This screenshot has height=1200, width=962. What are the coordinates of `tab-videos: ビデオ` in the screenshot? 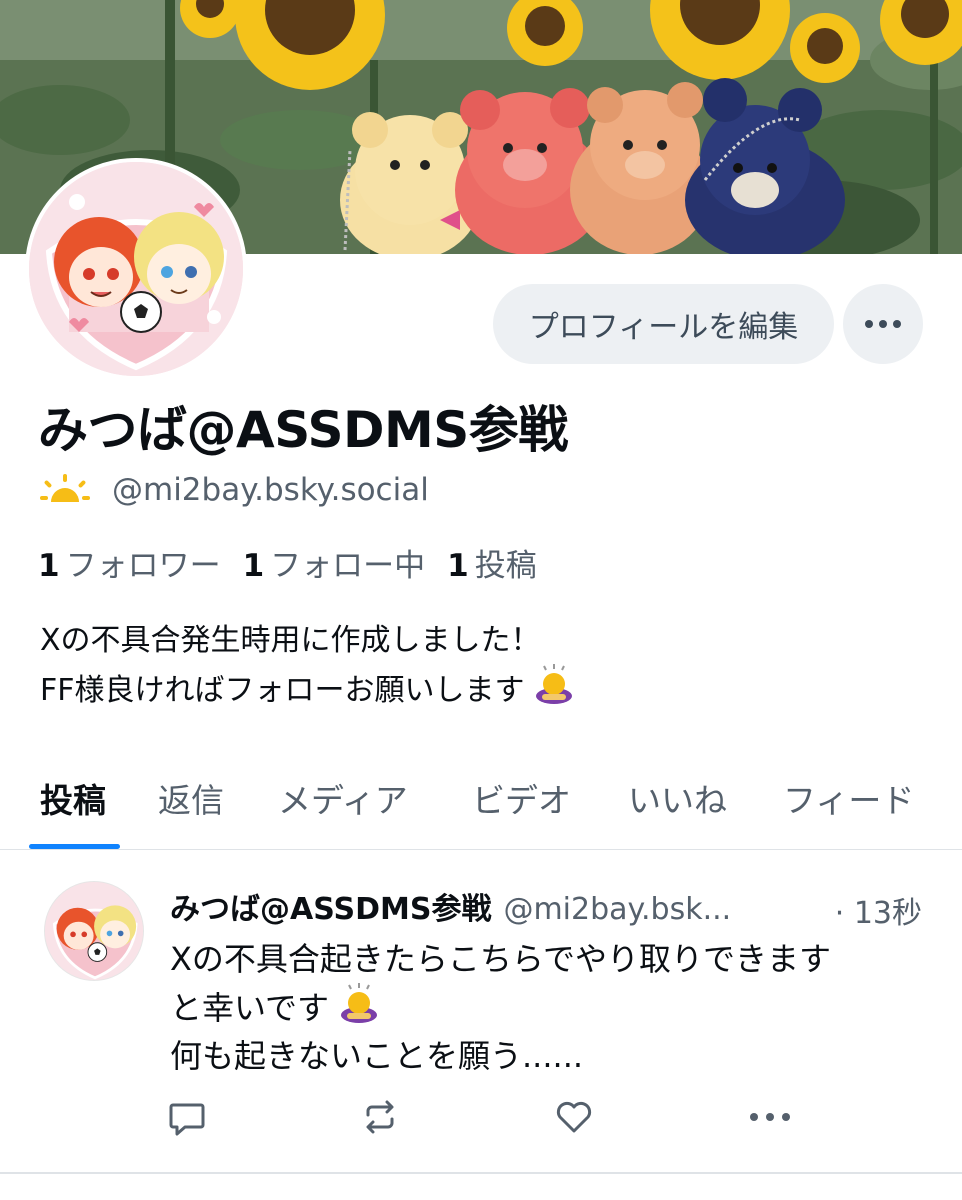 It's located at (521, 798).